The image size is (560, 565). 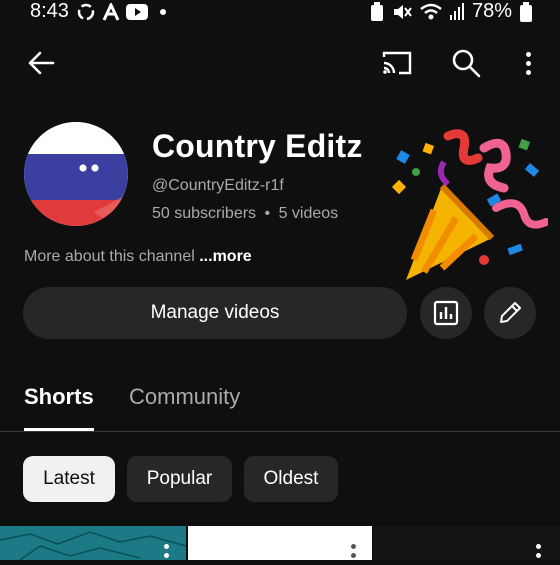 What do you see at coordinates (376, 11) in the screenshot?
I see `battery-saver-icon` at bounding box center [376, 11].